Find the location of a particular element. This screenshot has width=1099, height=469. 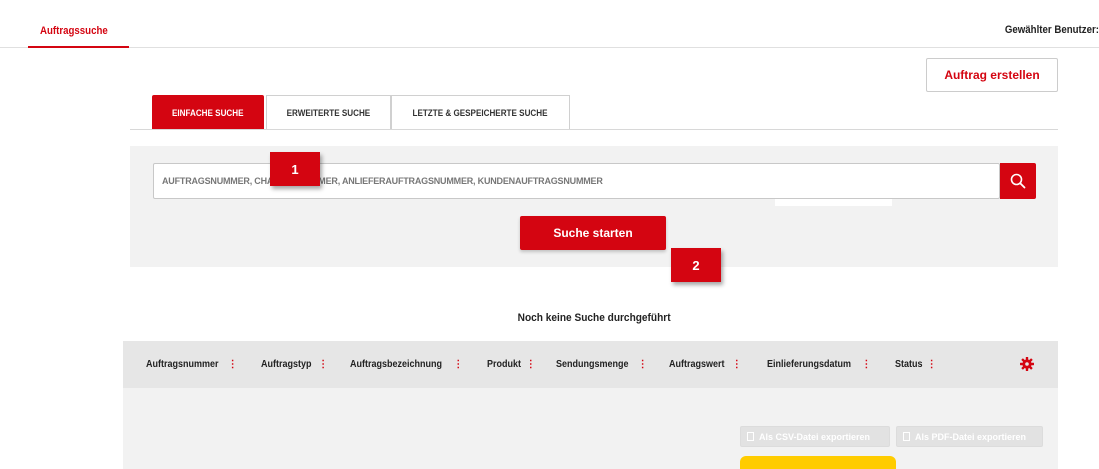

column-header-auftragsnummer: Auftragsnummer ⋮ is located at coordinates (192, 364).